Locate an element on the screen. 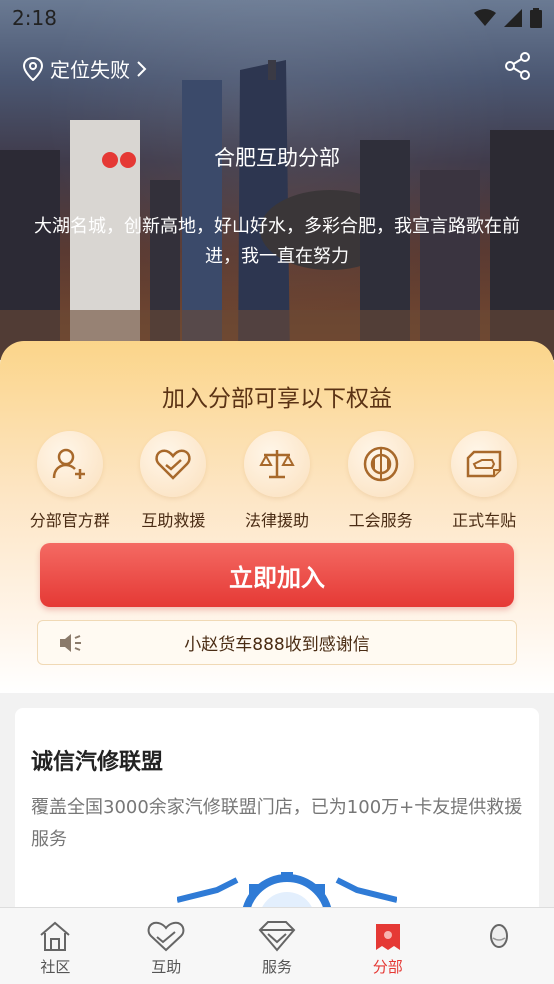 The height and width of the screenshot is (984, 554). signal-icon is located at coordinates (513, 18).